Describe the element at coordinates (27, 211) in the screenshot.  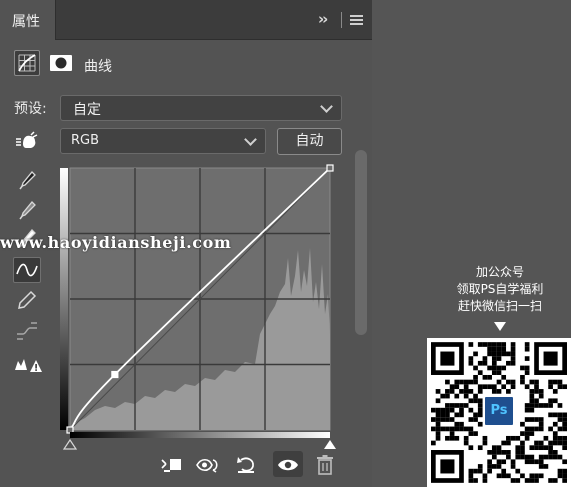
I see `eyedropper-gray-icon` at that location.